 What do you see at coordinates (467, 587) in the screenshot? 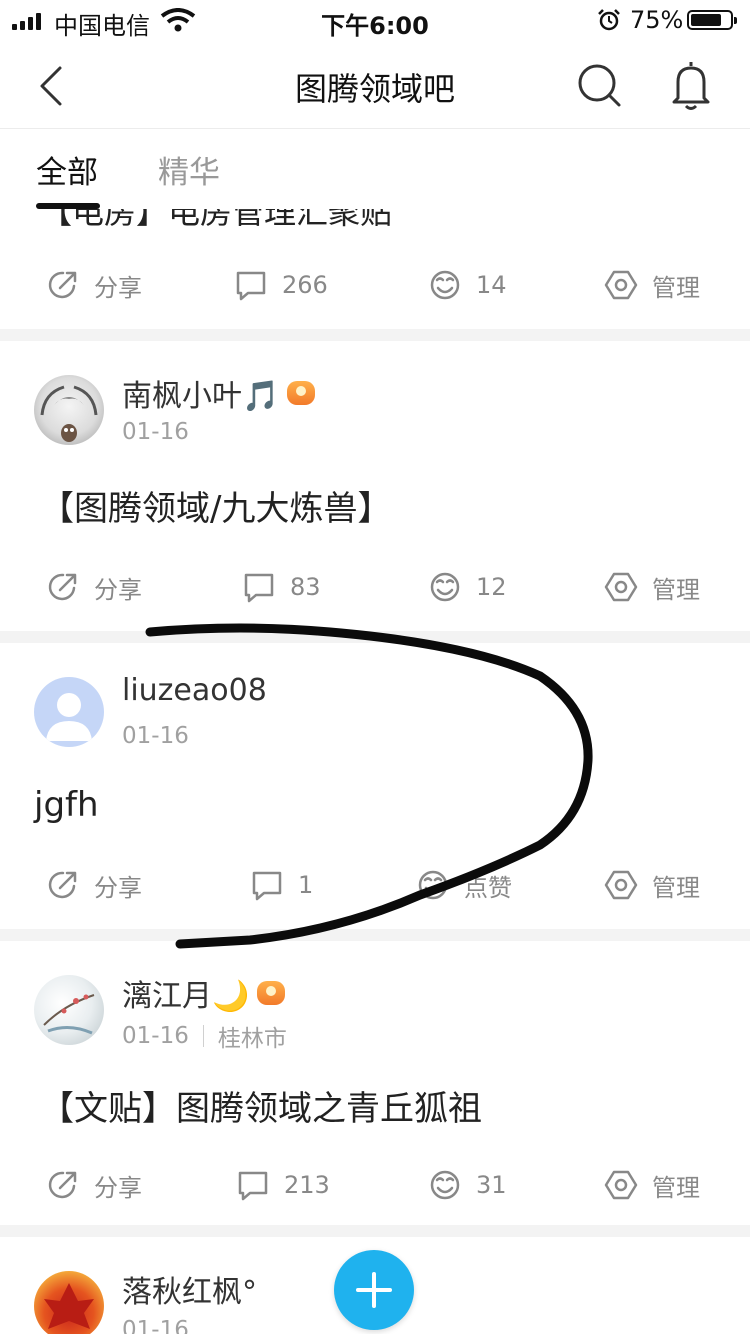
I see `like-button: 12` at bounding box center [467, 587].